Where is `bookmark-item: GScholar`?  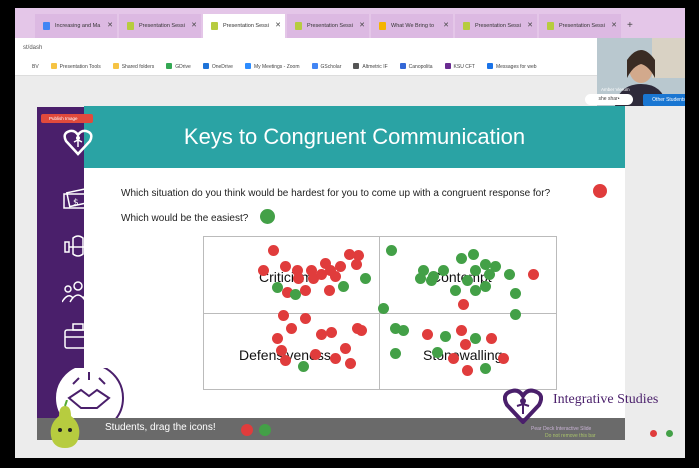
bookmark-item: GScholar is located at coordinates (326, 66).